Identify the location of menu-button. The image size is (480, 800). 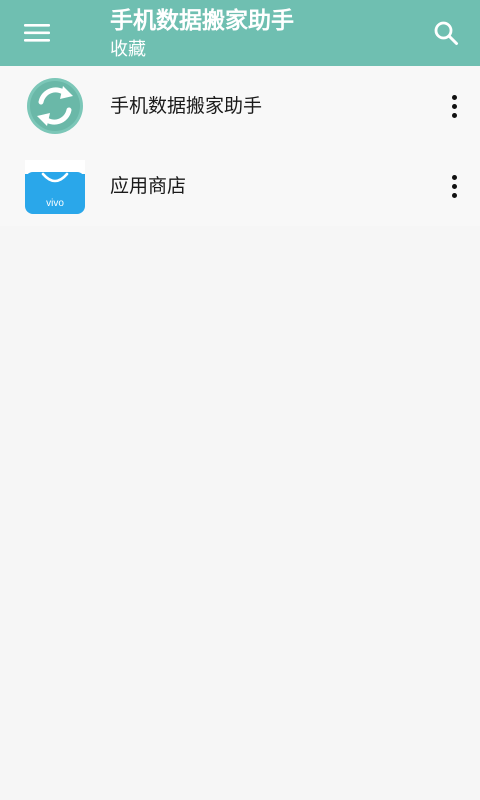
(37, 33).